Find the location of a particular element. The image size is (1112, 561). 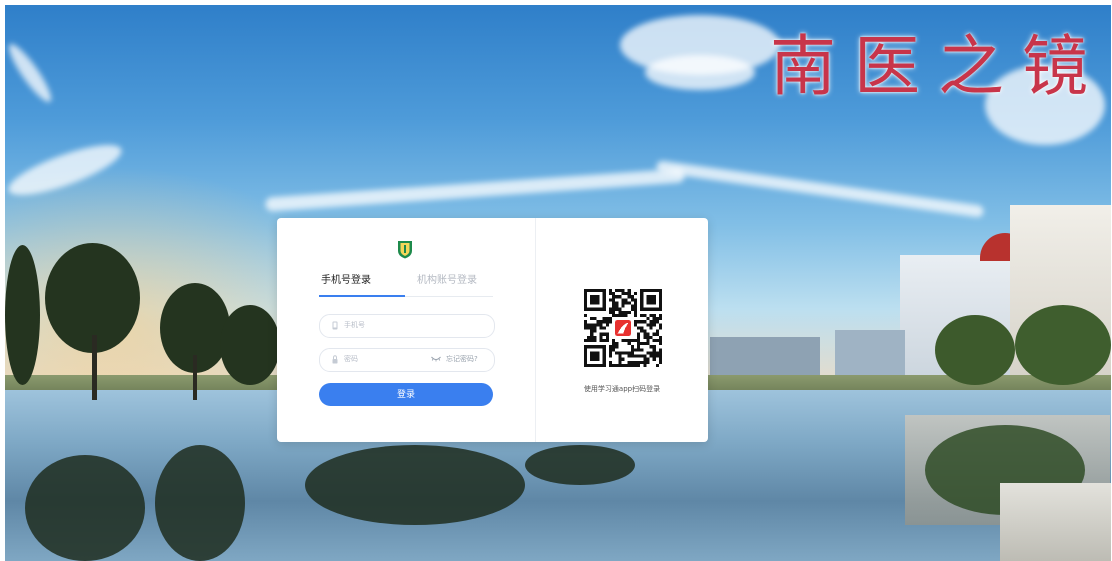

forgot-password-link: 忘记密码? is located at coordinates (462, 359).